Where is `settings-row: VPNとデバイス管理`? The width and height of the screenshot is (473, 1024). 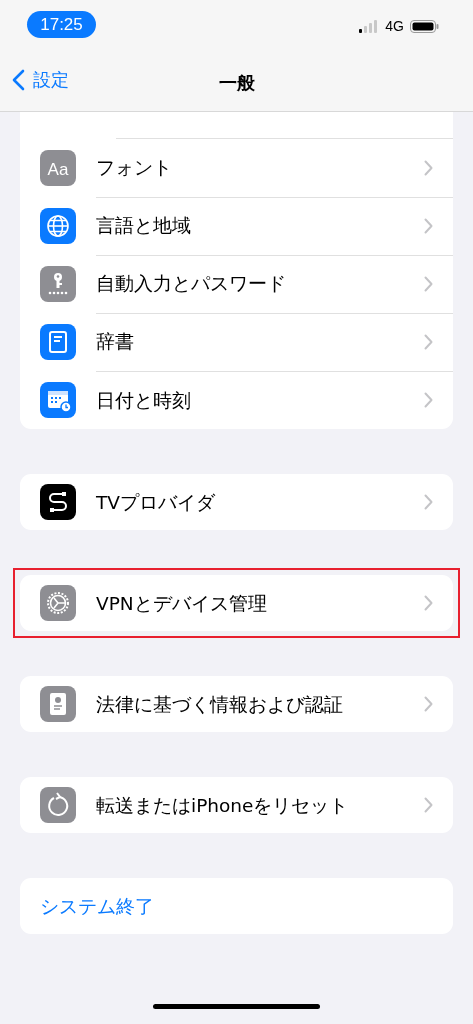 settings-row: VPNとデバイス管理 is located at coordinates (236, 603).